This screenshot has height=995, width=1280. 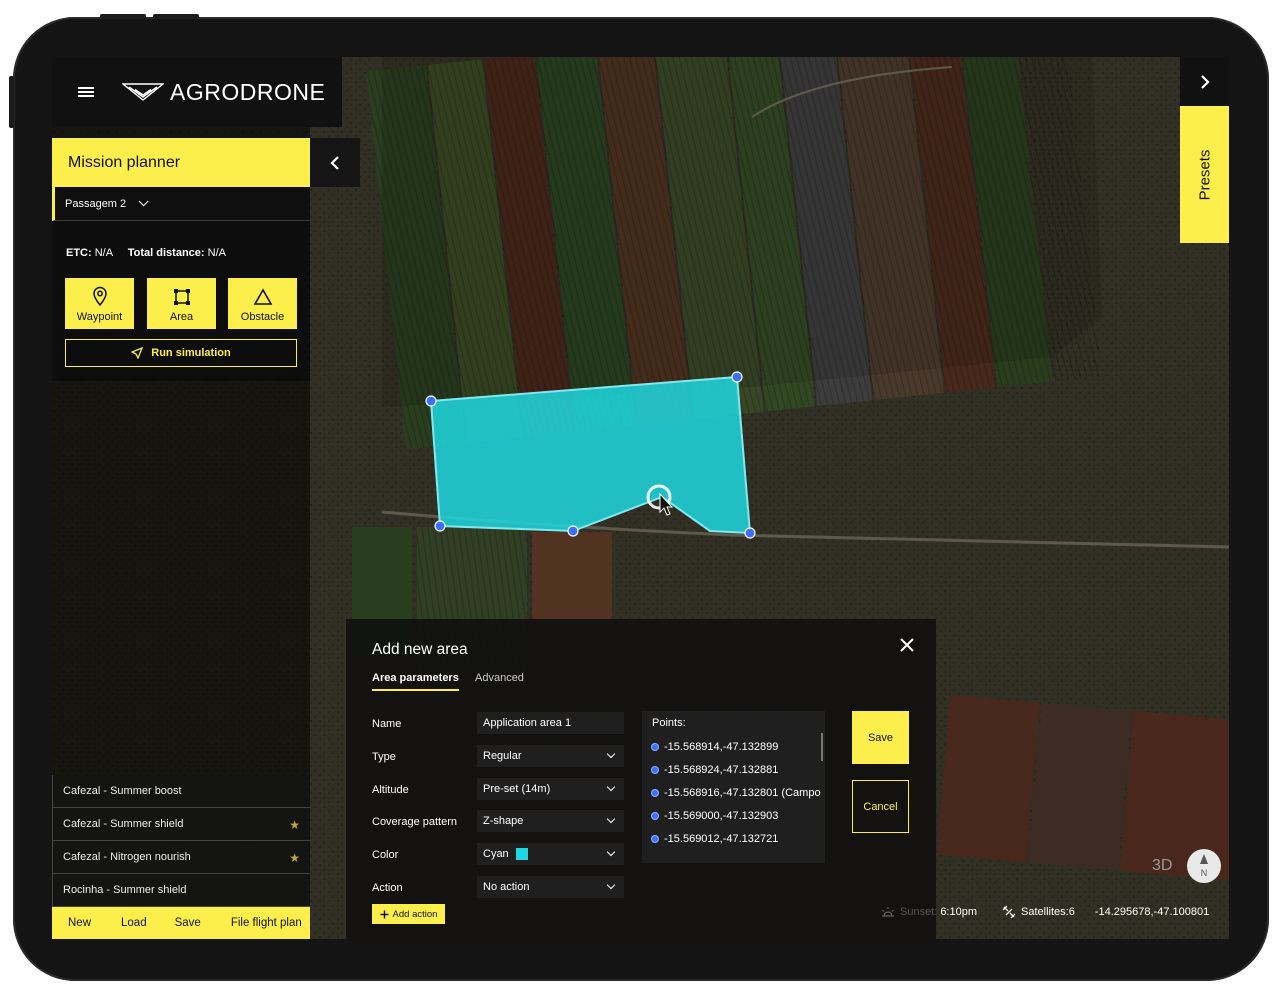 I want to click on sunset-value: 6:10pm, so click(x=959, y=911).